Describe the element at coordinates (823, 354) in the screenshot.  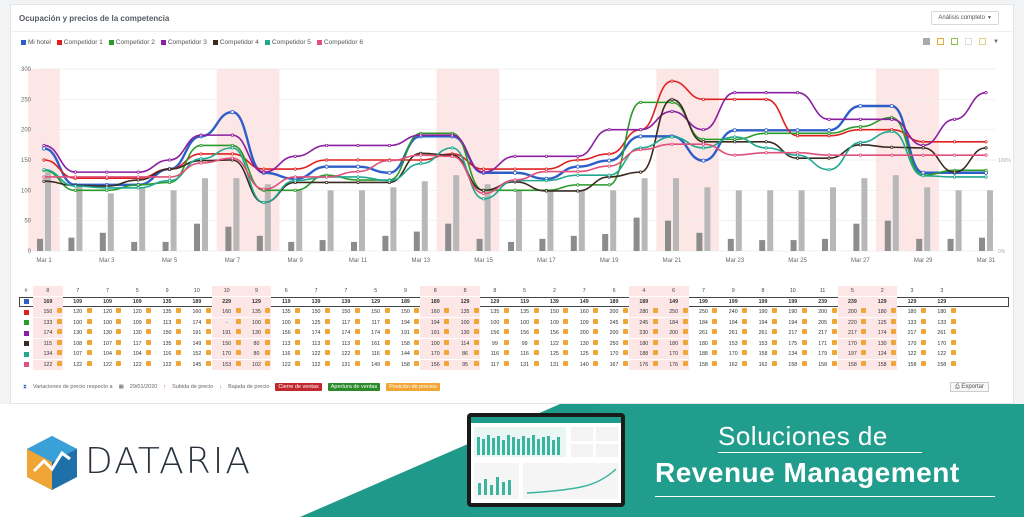
I see `price-cell: 179` at that location.